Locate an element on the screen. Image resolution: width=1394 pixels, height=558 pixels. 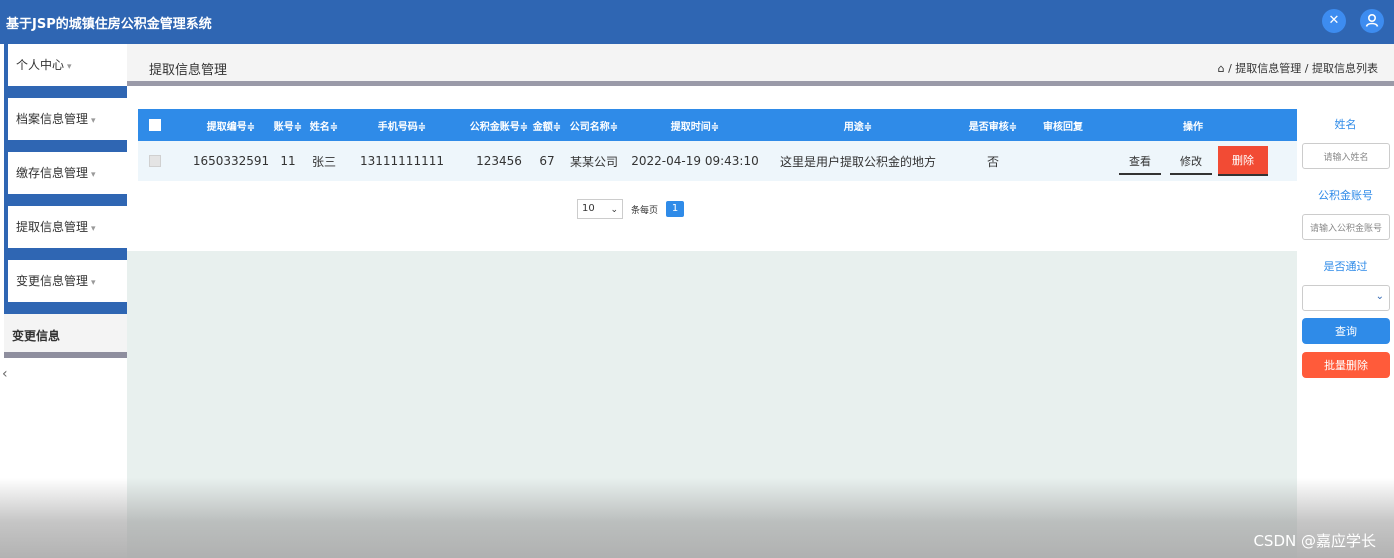
delete-button: 删除 is located at coordinates (1243, 161).